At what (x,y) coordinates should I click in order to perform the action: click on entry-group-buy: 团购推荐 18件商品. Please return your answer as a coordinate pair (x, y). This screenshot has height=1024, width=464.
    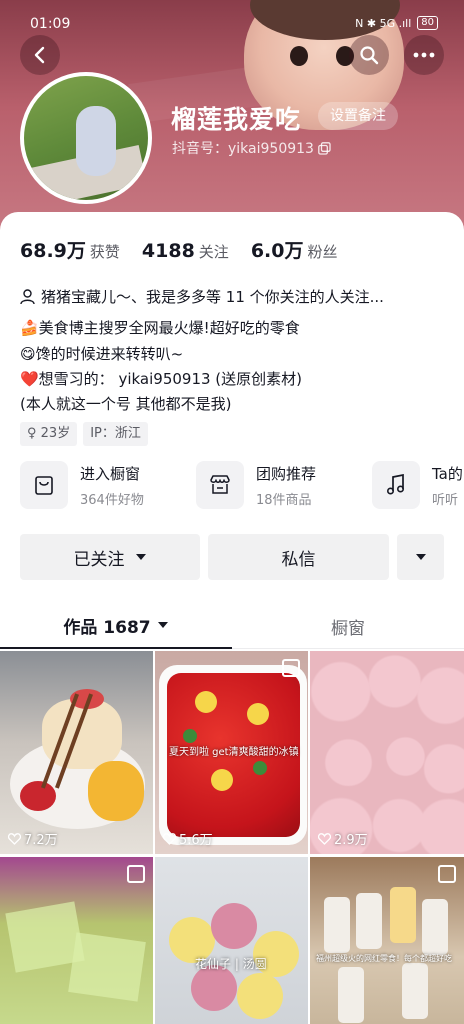
    Looking at the image, I should click on (256, 485).